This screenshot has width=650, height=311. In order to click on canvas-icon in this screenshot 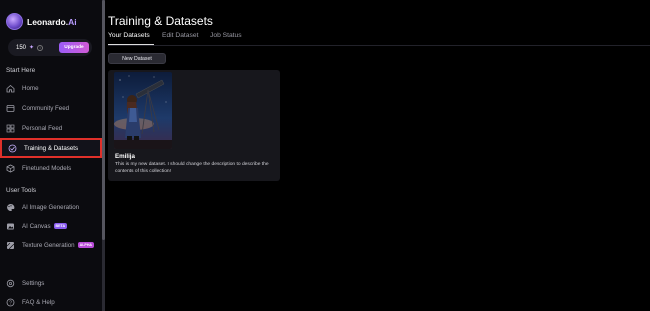, I will do `click(10, 226)`.